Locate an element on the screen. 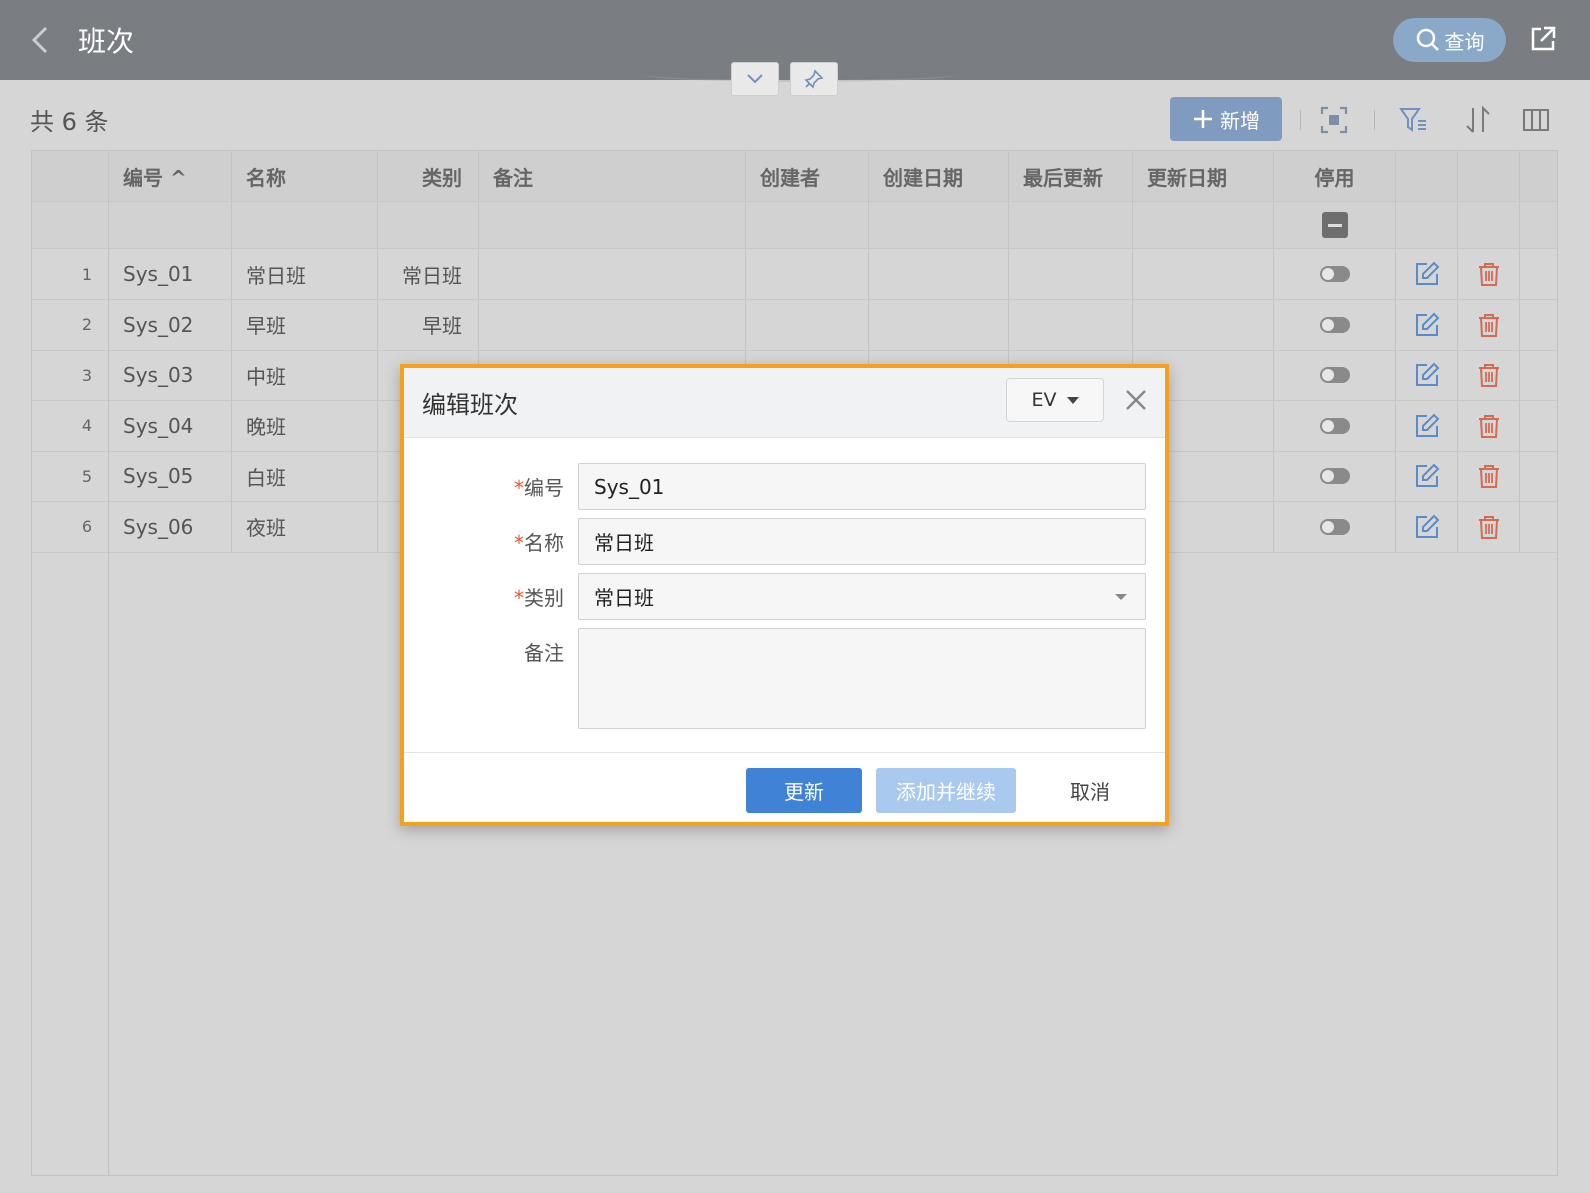  header-creator: 创建者 is located at coordinates (807, 176).